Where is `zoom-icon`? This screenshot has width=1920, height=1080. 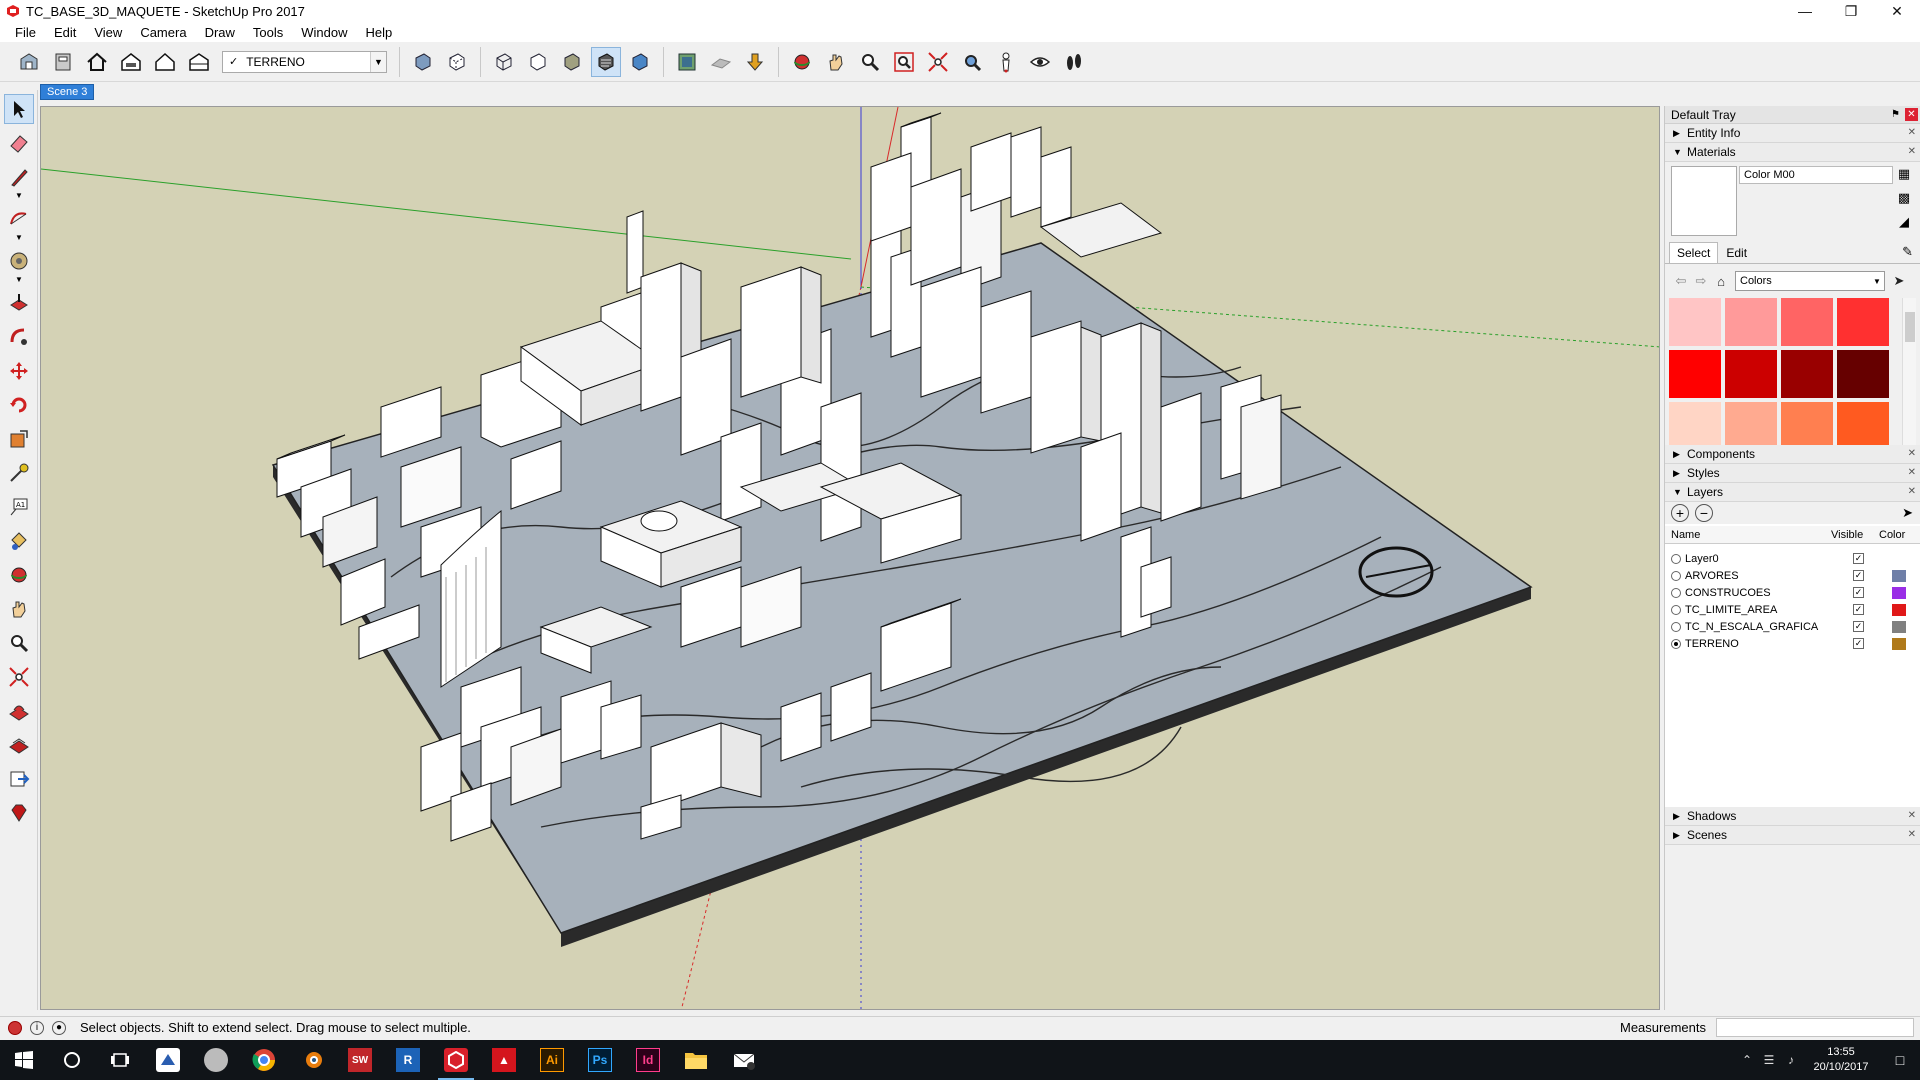 zoom-icon is located at coordinates (19, 643).